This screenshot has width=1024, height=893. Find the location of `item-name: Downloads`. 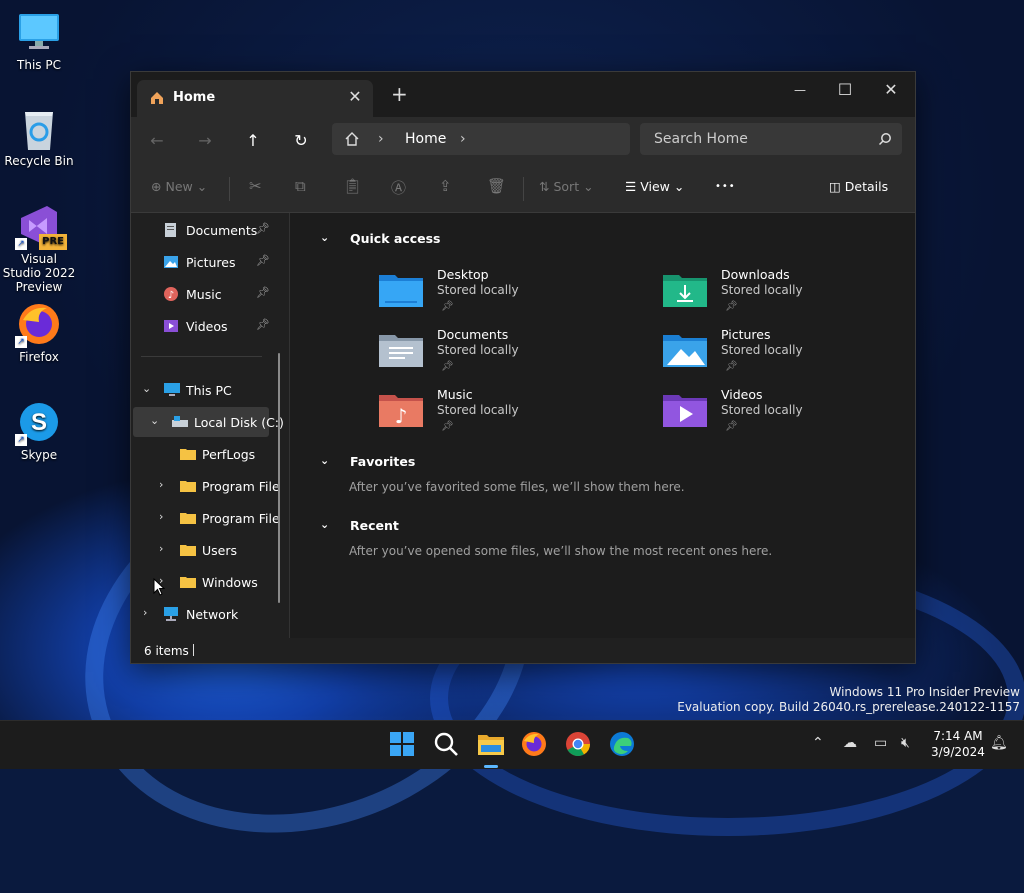

item-name: Downloads is located at coordinates (755, 274).